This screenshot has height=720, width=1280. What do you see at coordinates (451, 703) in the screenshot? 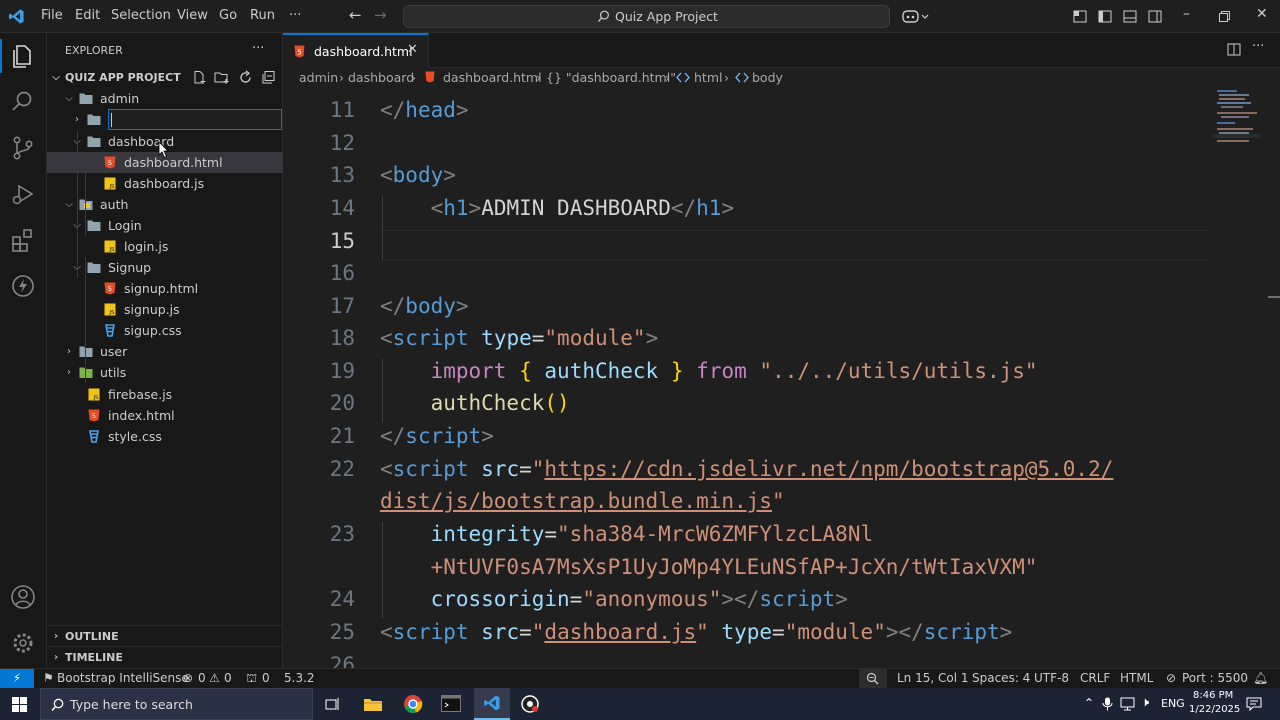
I see `terminal-icon` at bounding box center [451, 703].